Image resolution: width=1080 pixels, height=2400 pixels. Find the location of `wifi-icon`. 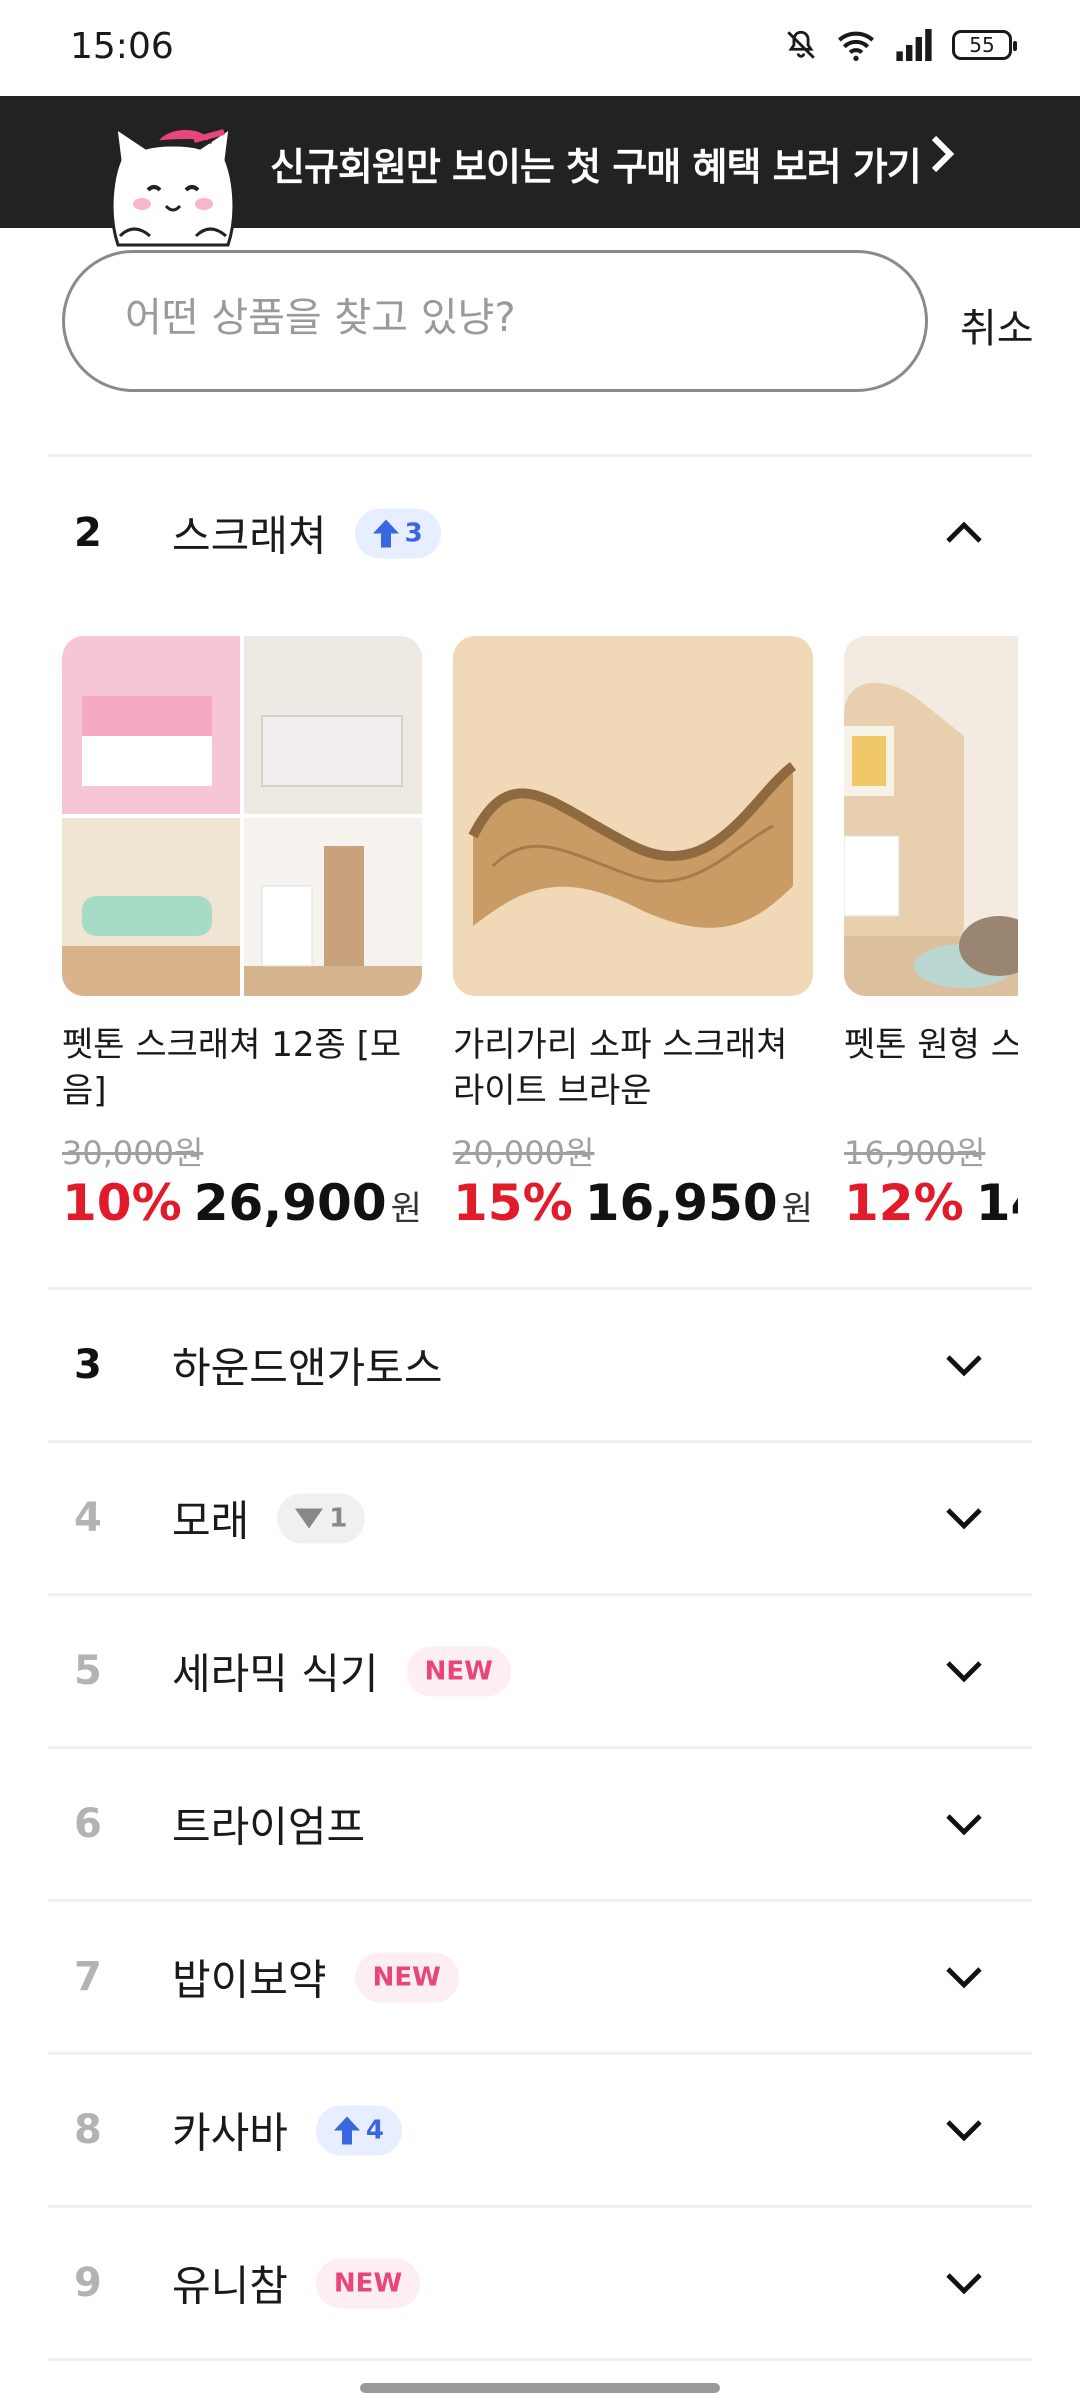

wifi-icon is located at coordinates (856, 46).